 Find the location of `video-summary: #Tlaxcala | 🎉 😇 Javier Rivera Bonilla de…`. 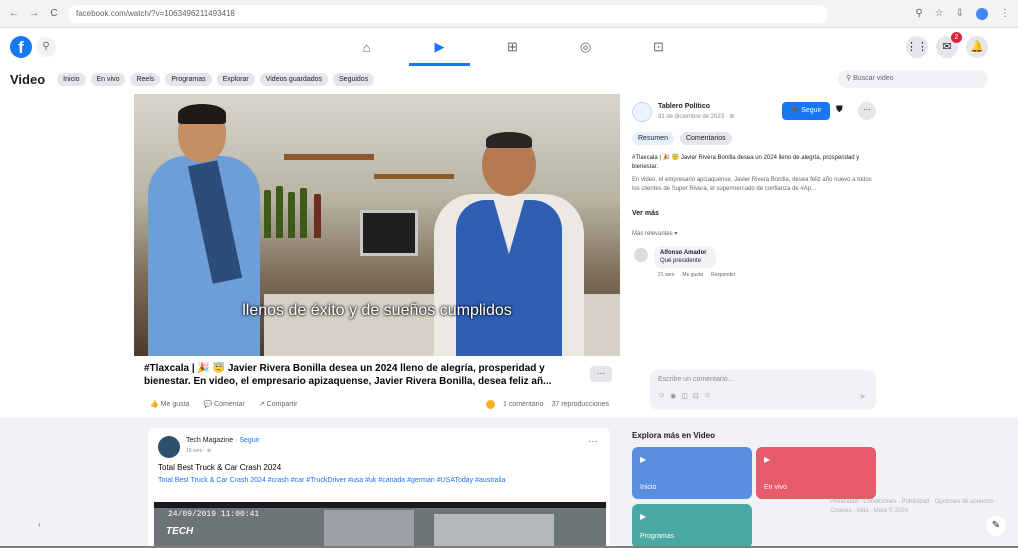

video-summary: #Tlaxcala | 🎉 😇 Javier Rivera Bonilla de… is located at coordinates (755, 174).